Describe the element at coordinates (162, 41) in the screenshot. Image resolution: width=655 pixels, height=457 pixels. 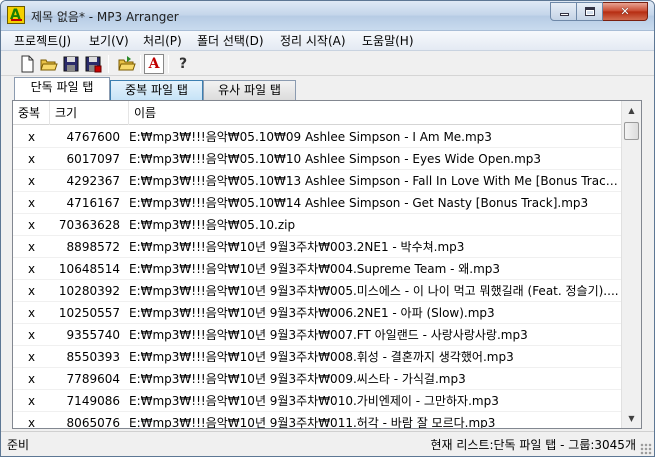
I see `menu-process: 처리(P)` at that location.